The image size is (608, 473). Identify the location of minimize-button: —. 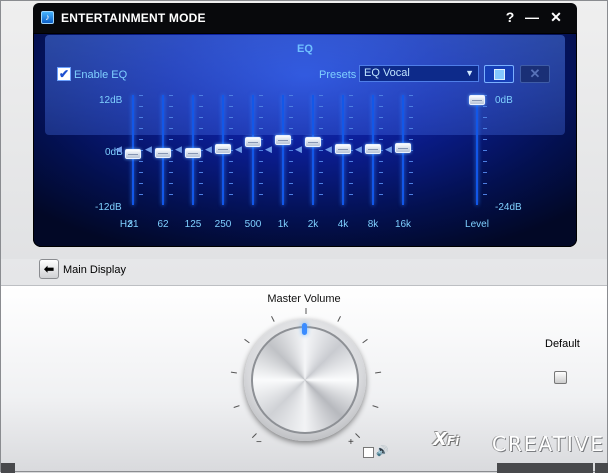
(532, 17).